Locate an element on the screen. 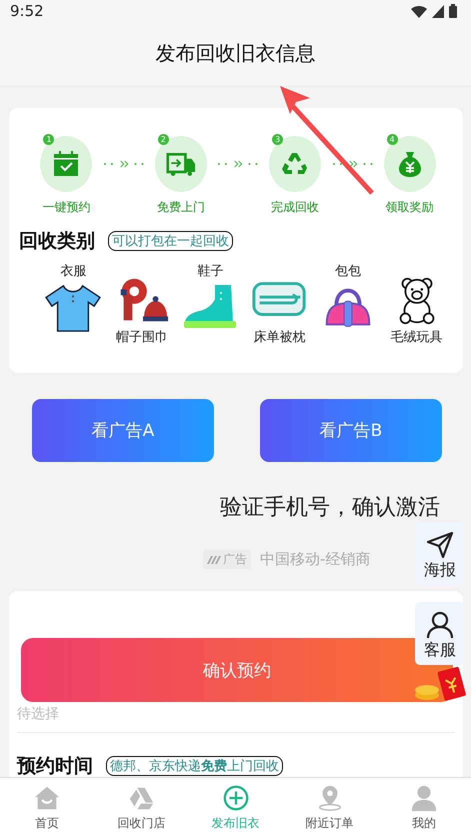 The width and height of the screenshot is (471, 837). user-icon is located at coordinates (424, 798).